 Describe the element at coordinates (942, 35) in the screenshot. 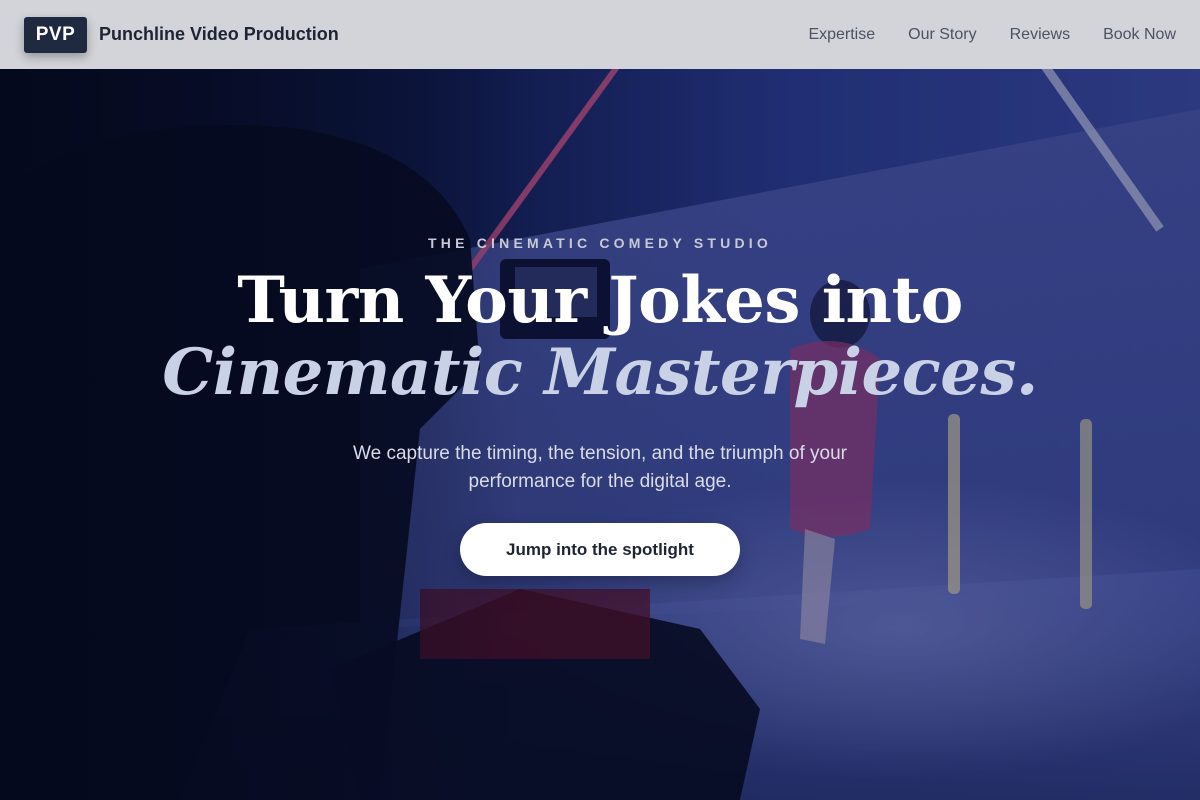

I see `nav-link-our-story: Our Story` at that location.